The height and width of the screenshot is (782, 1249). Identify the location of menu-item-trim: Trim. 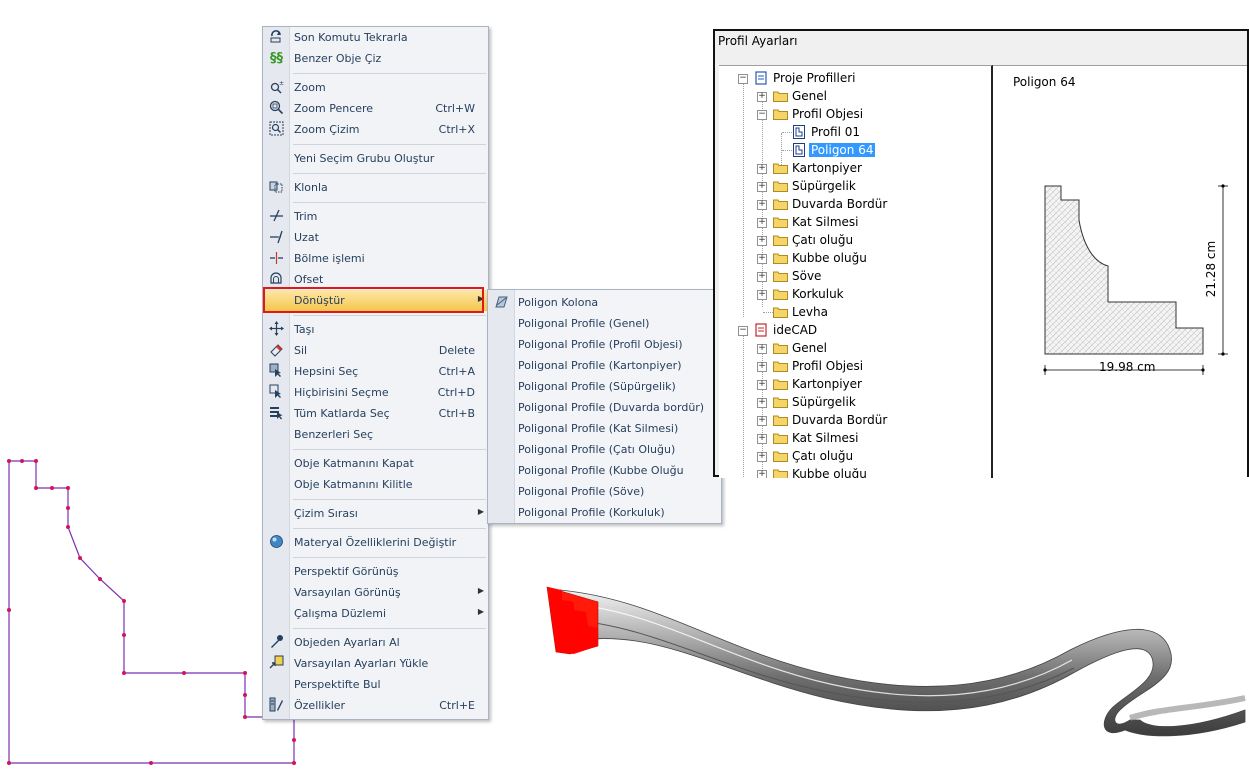
(375, 216).